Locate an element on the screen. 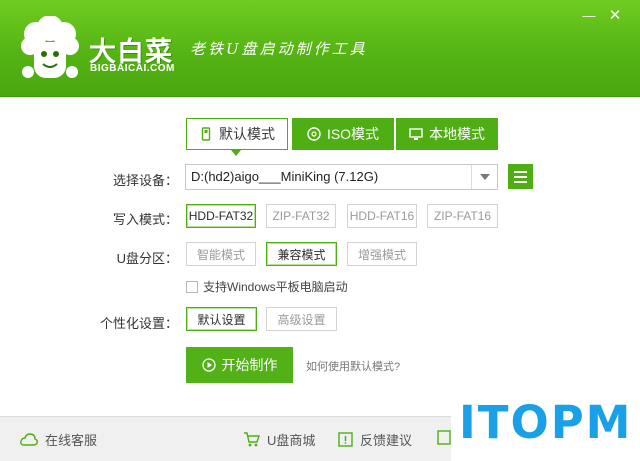  watermark-overlay: ITOPM is located at coordinates (545, 422).